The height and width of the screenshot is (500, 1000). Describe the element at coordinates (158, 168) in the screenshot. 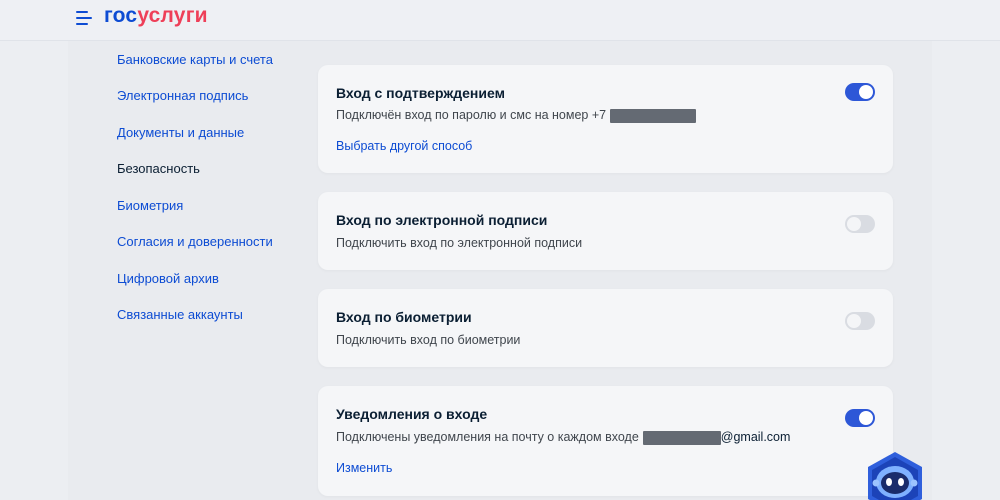

I see `sidebar-item-security: Безопасность` at that location.